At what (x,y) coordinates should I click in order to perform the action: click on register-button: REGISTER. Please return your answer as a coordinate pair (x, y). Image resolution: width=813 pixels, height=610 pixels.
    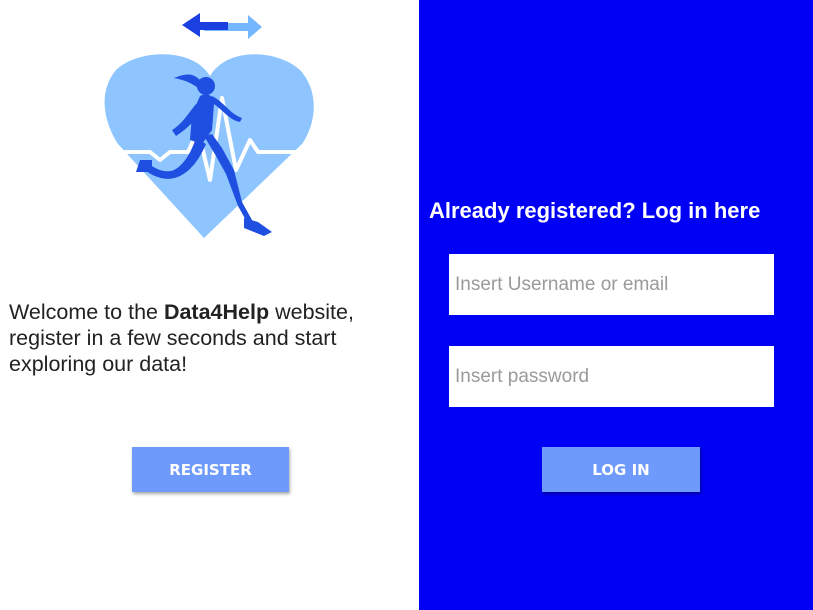
    Looking at the image, I should click on (210, 469).